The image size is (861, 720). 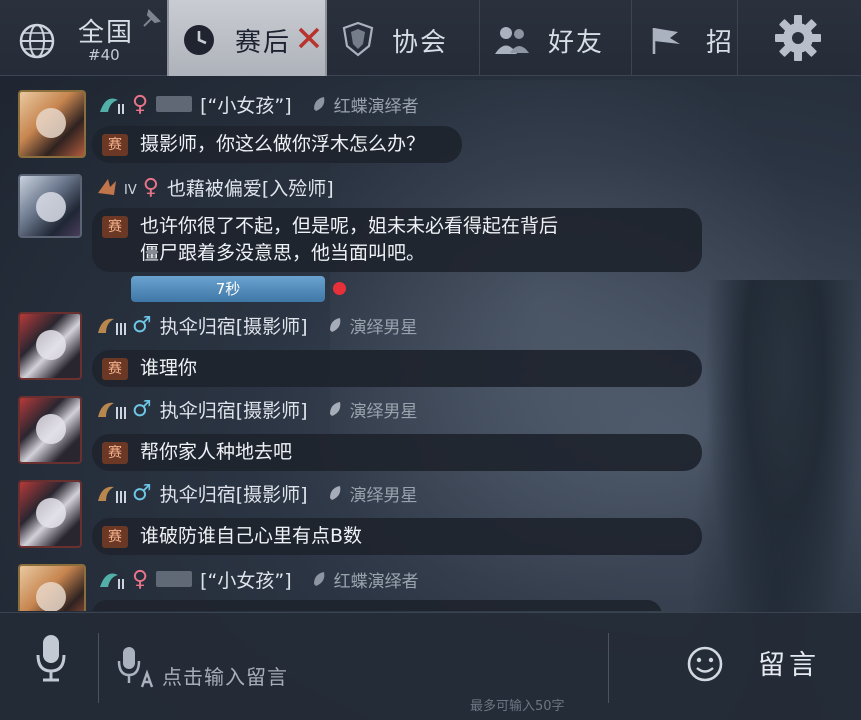 I want to click on username: 也藉被偏爱[入殓师], so click(x=250, y=187).